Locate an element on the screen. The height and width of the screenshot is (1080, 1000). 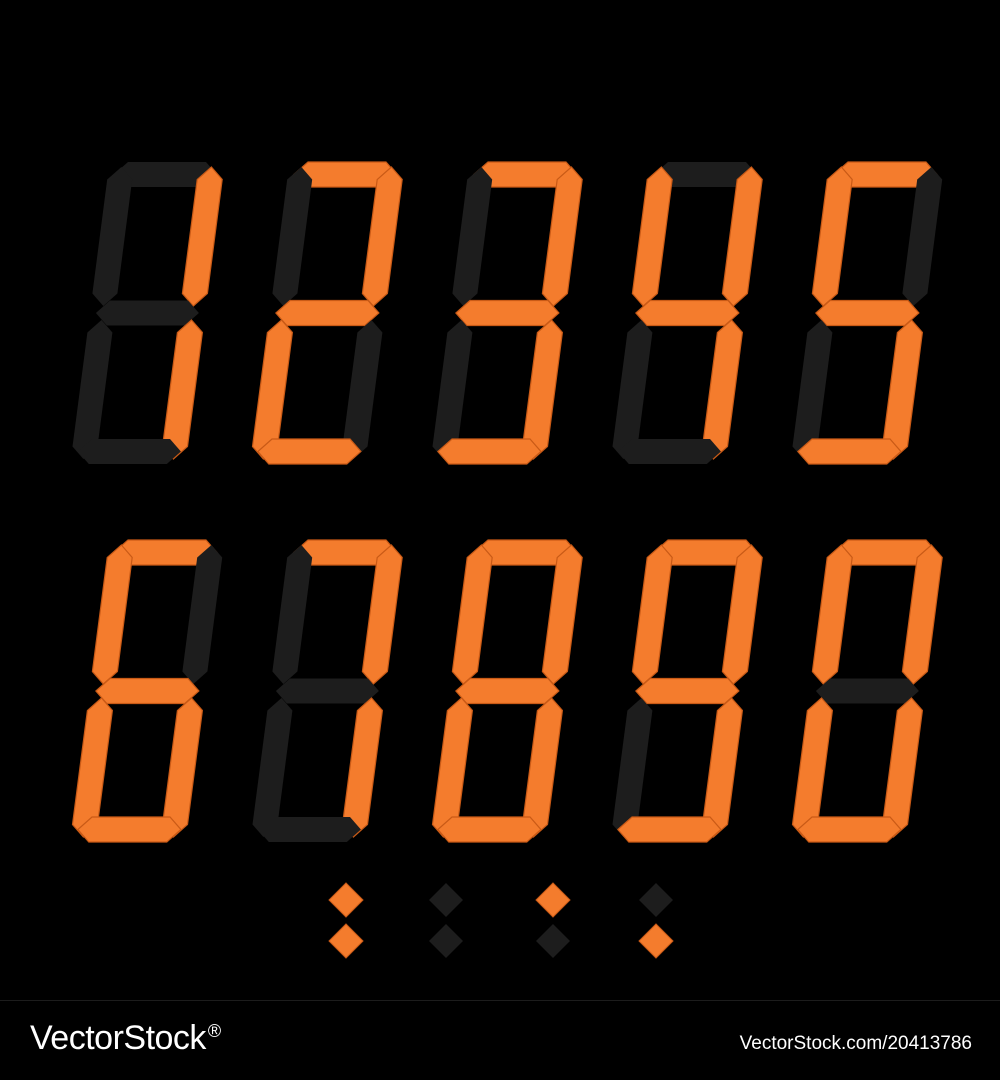
seg-c-lower-right-unlit is located at coordinates (362, 389).